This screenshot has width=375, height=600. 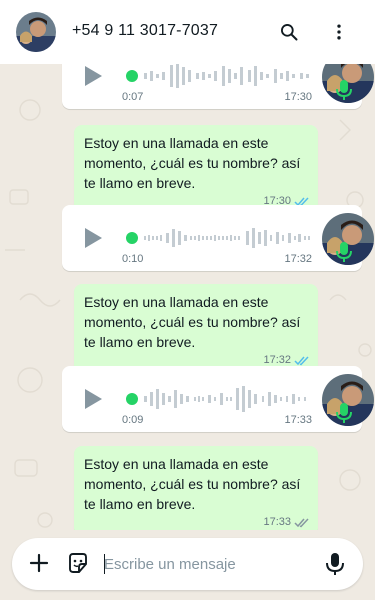 What do you see at coordinates (289, 32) in the screenshot?
I see `search-icon` at bounding box center [289, 32].